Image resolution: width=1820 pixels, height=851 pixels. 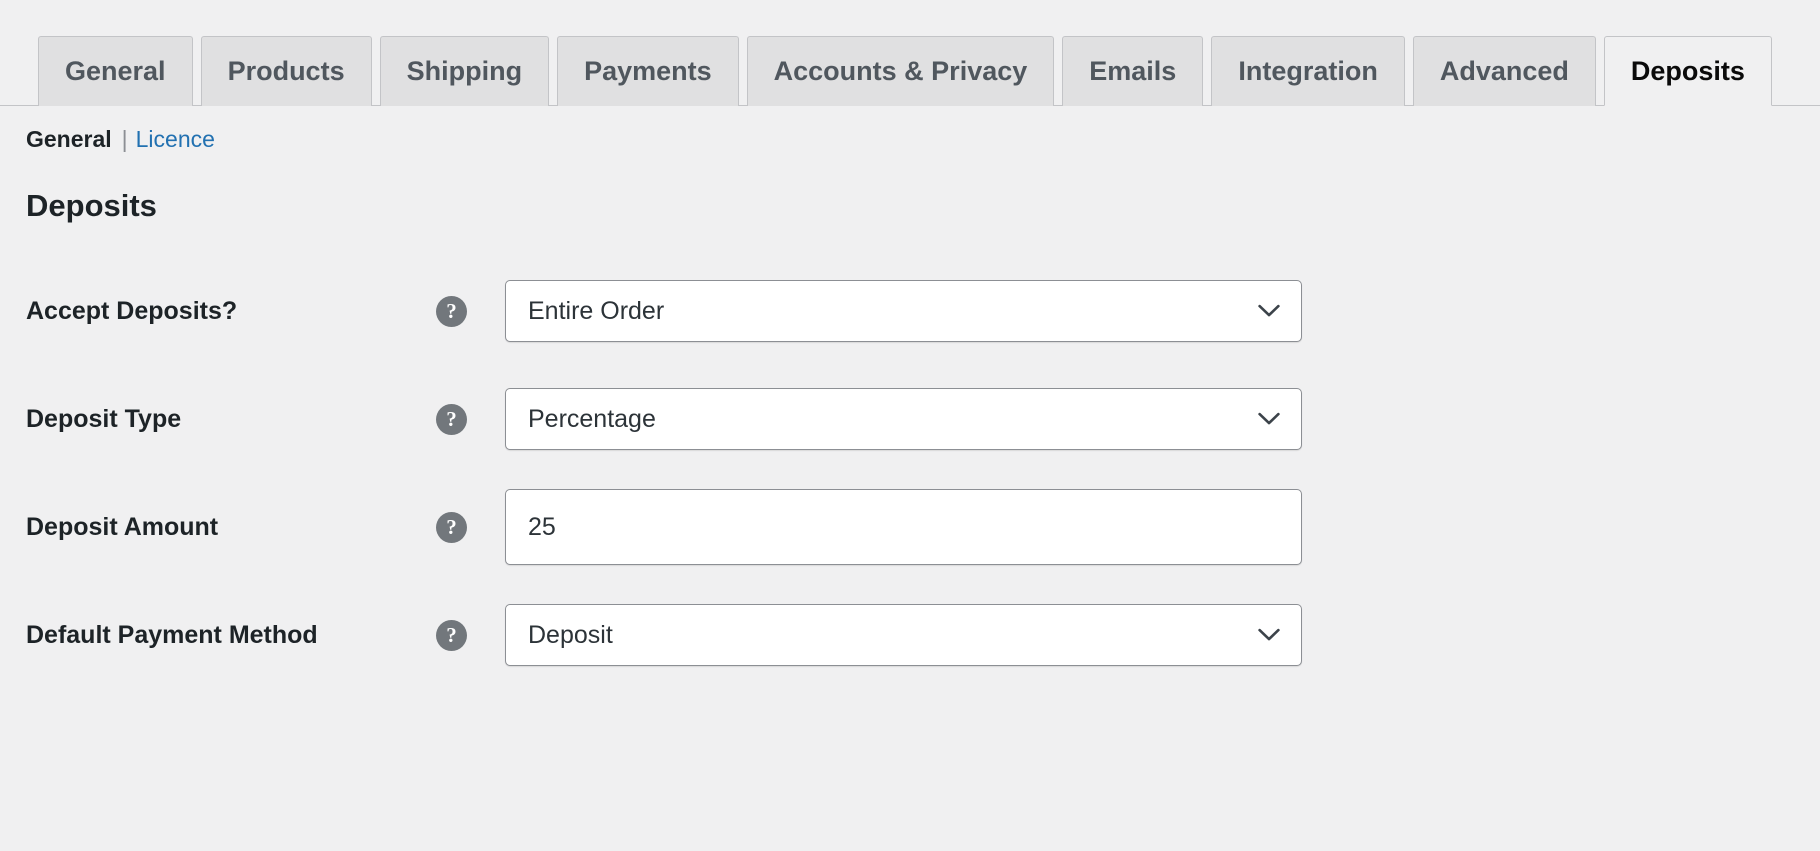 I want to click on label-default-payment-method: Default Payment Method, so click(x=172, y=635).